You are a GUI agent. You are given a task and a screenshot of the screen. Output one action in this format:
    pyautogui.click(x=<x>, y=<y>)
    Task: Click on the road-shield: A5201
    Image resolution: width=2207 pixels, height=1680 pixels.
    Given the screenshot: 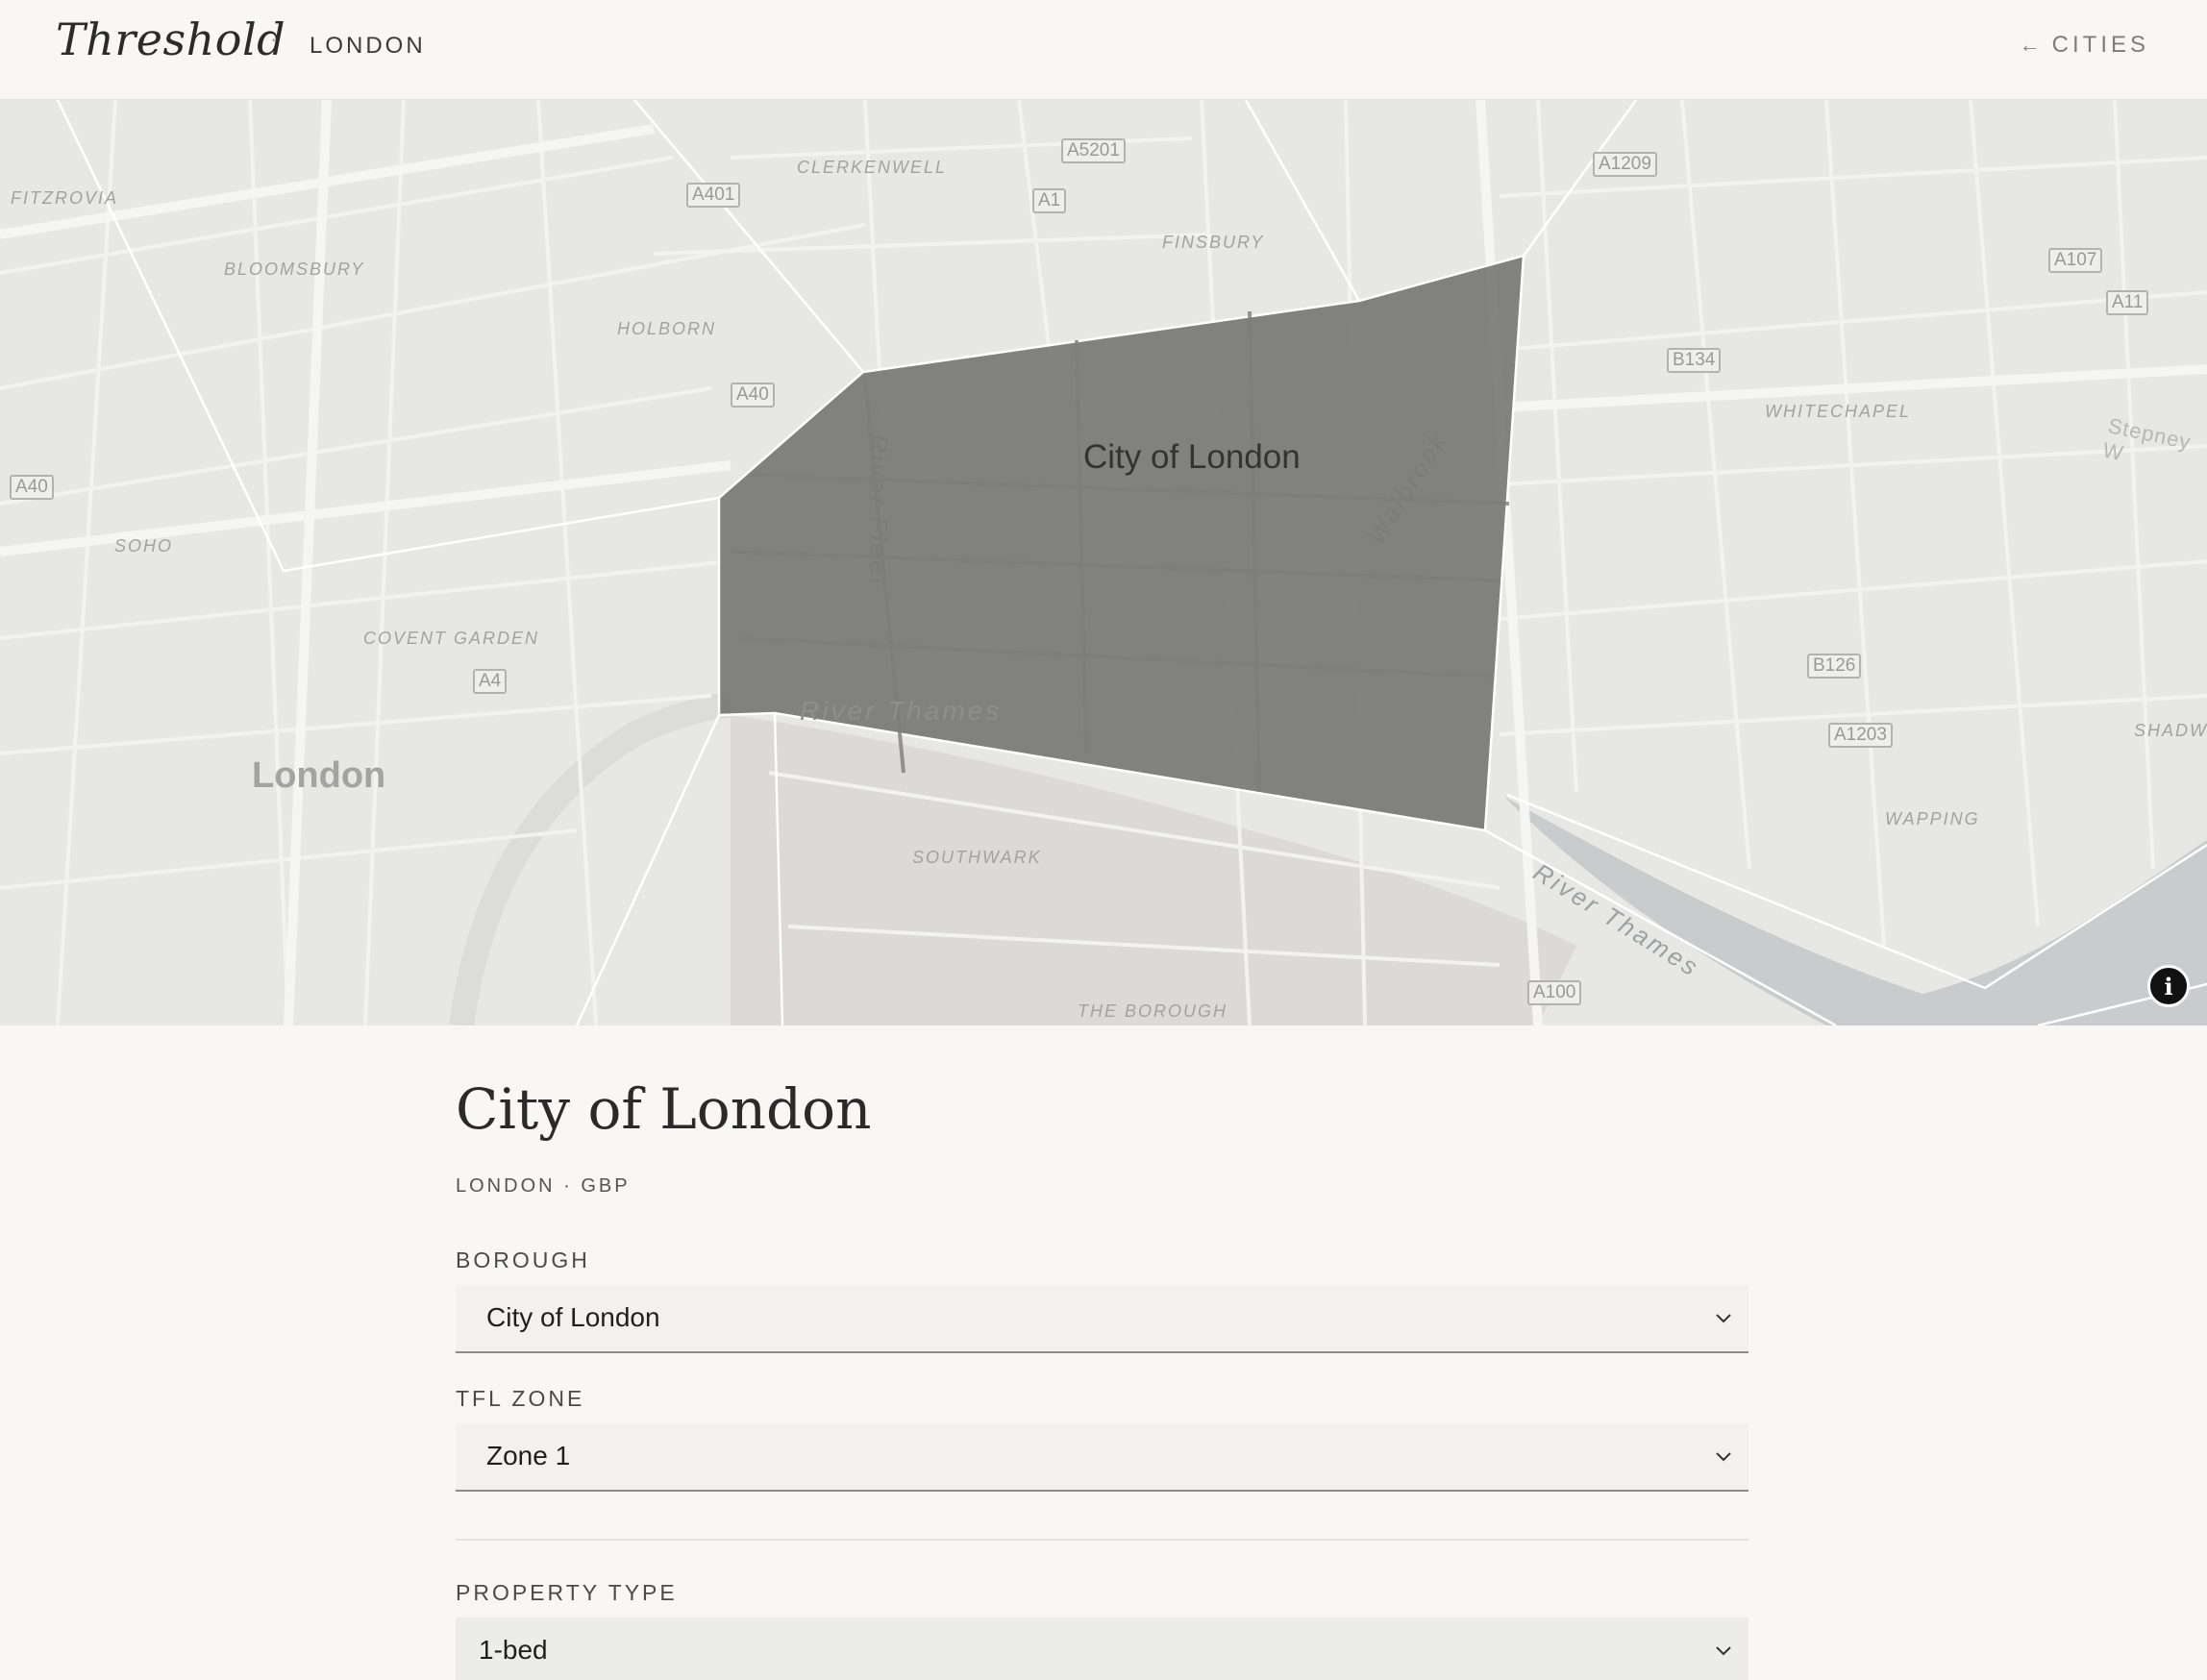 What is the action you would take?
    pyautogui.click(x=1093, y=150)
    